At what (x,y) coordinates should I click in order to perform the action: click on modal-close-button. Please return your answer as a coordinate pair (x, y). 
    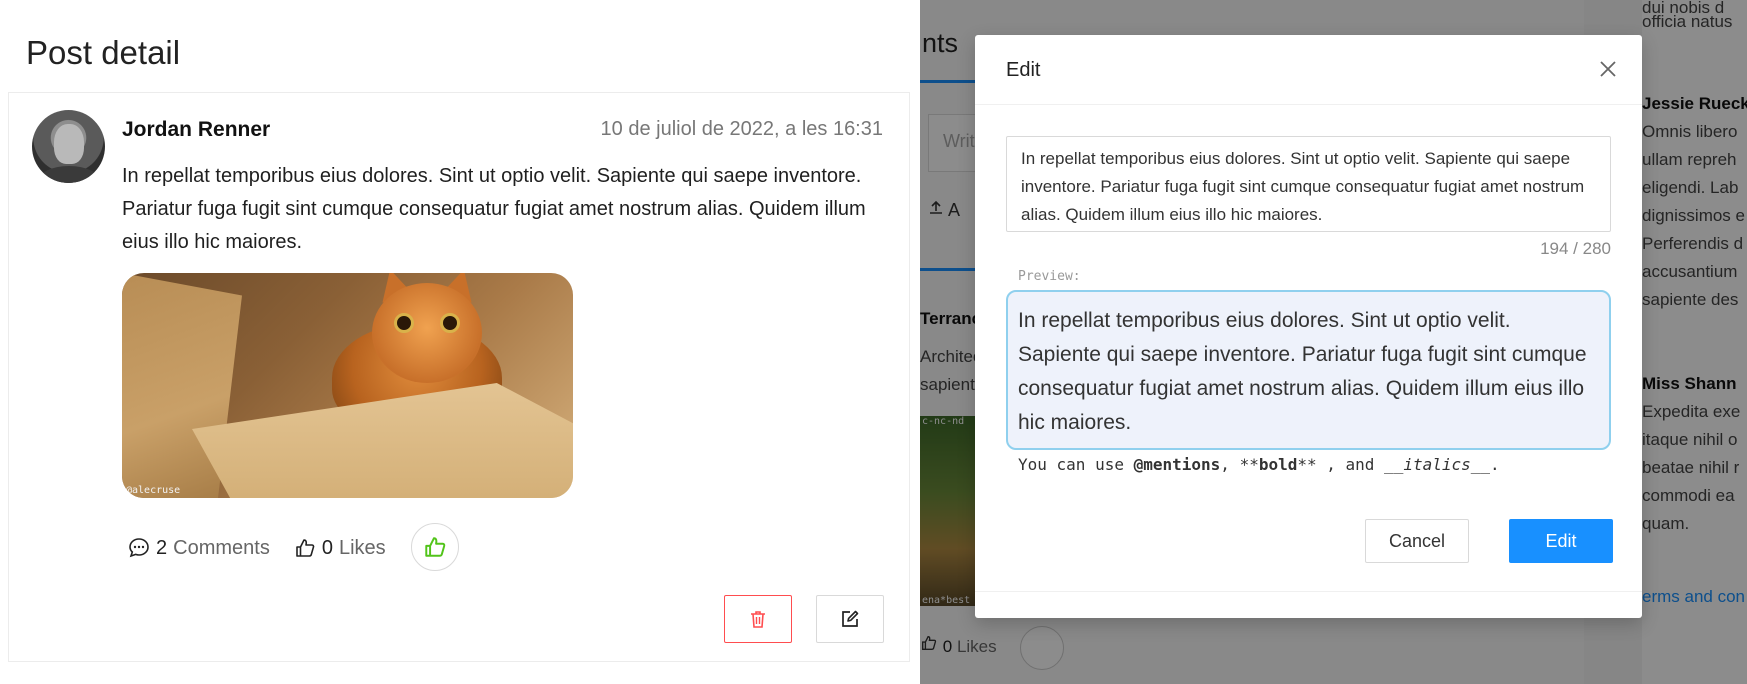
    Looking at the image, I should click on (1608, 69).